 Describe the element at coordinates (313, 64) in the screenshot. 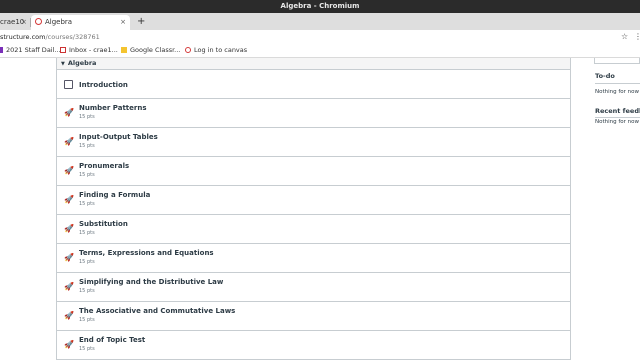

I see `module-header: ▼ Algebra` at that location.